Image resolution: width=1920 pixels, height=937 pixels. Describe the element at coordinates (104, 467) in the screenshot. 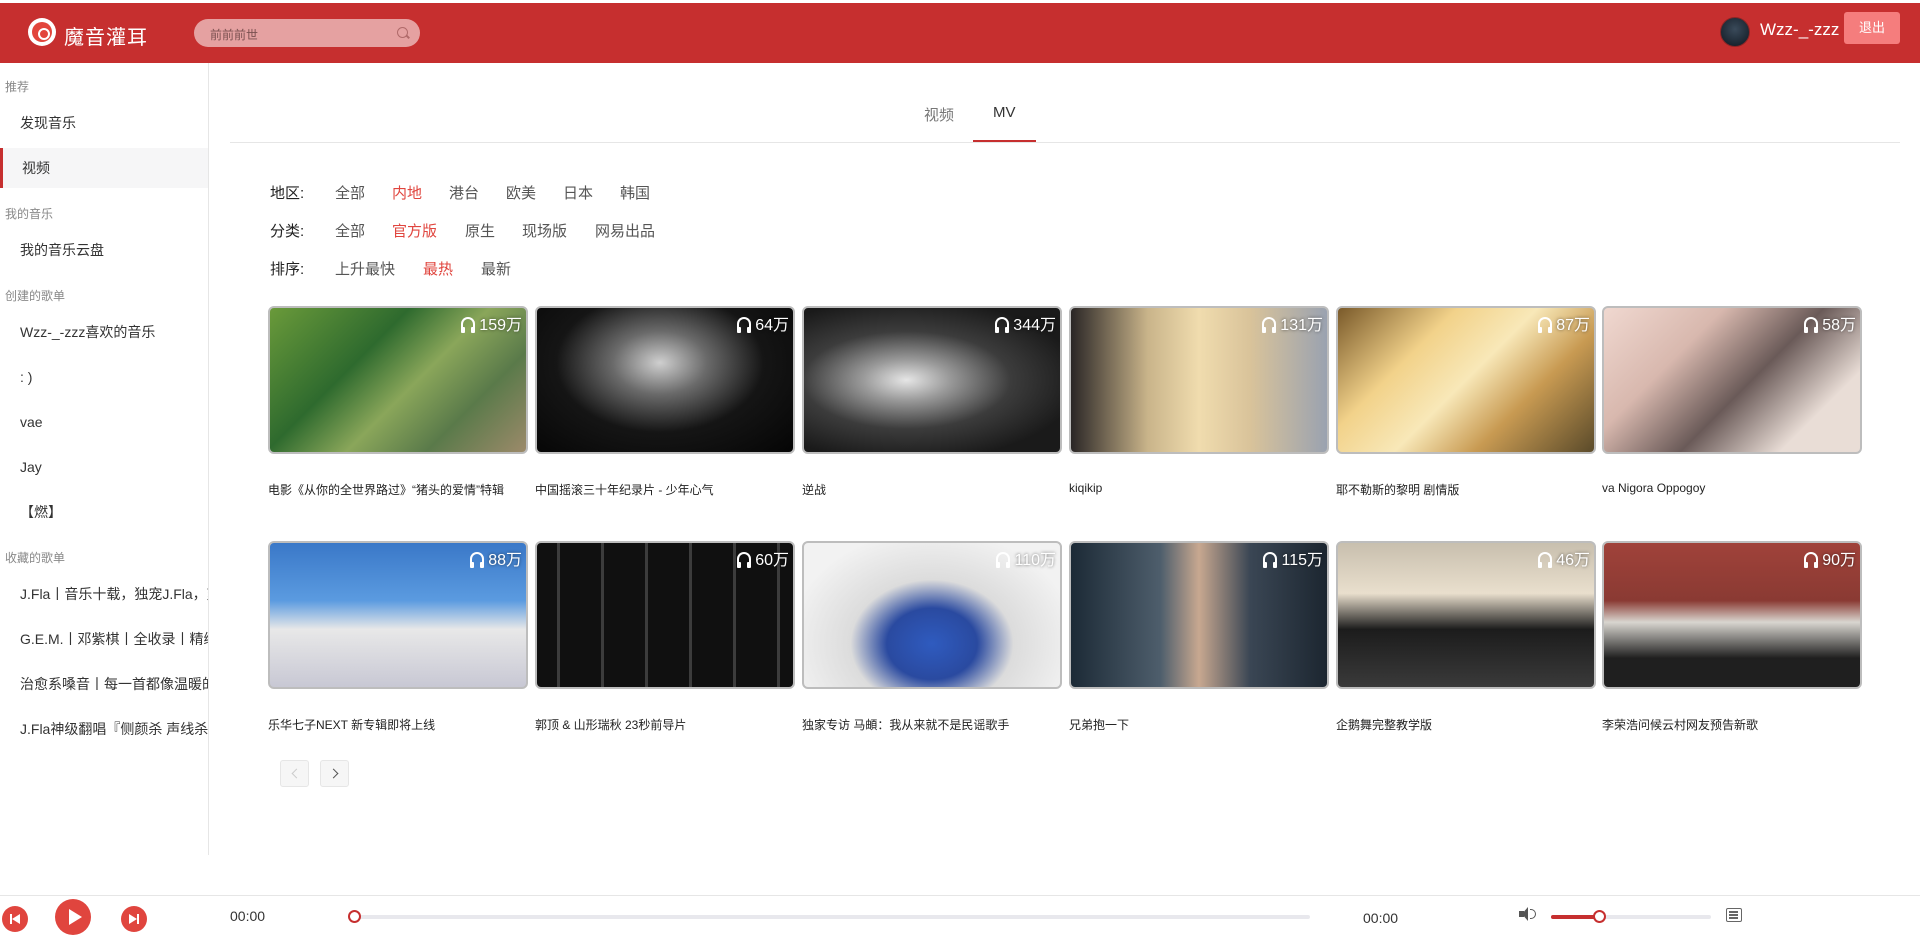

I see `sidebar-playlist-item: Jay` at that location.